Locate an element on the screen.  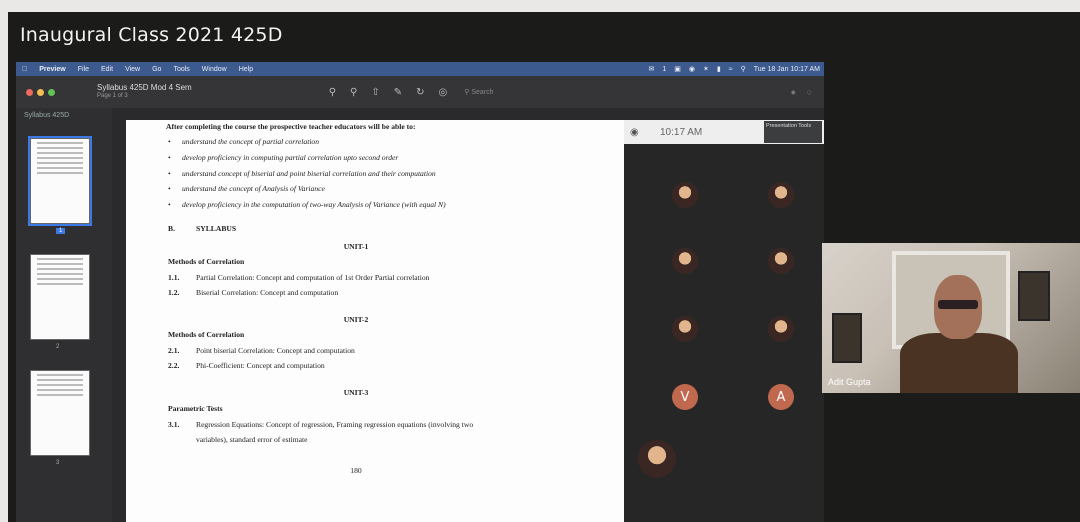
share-icon: ⇧ is located at coordinates (375, 92).